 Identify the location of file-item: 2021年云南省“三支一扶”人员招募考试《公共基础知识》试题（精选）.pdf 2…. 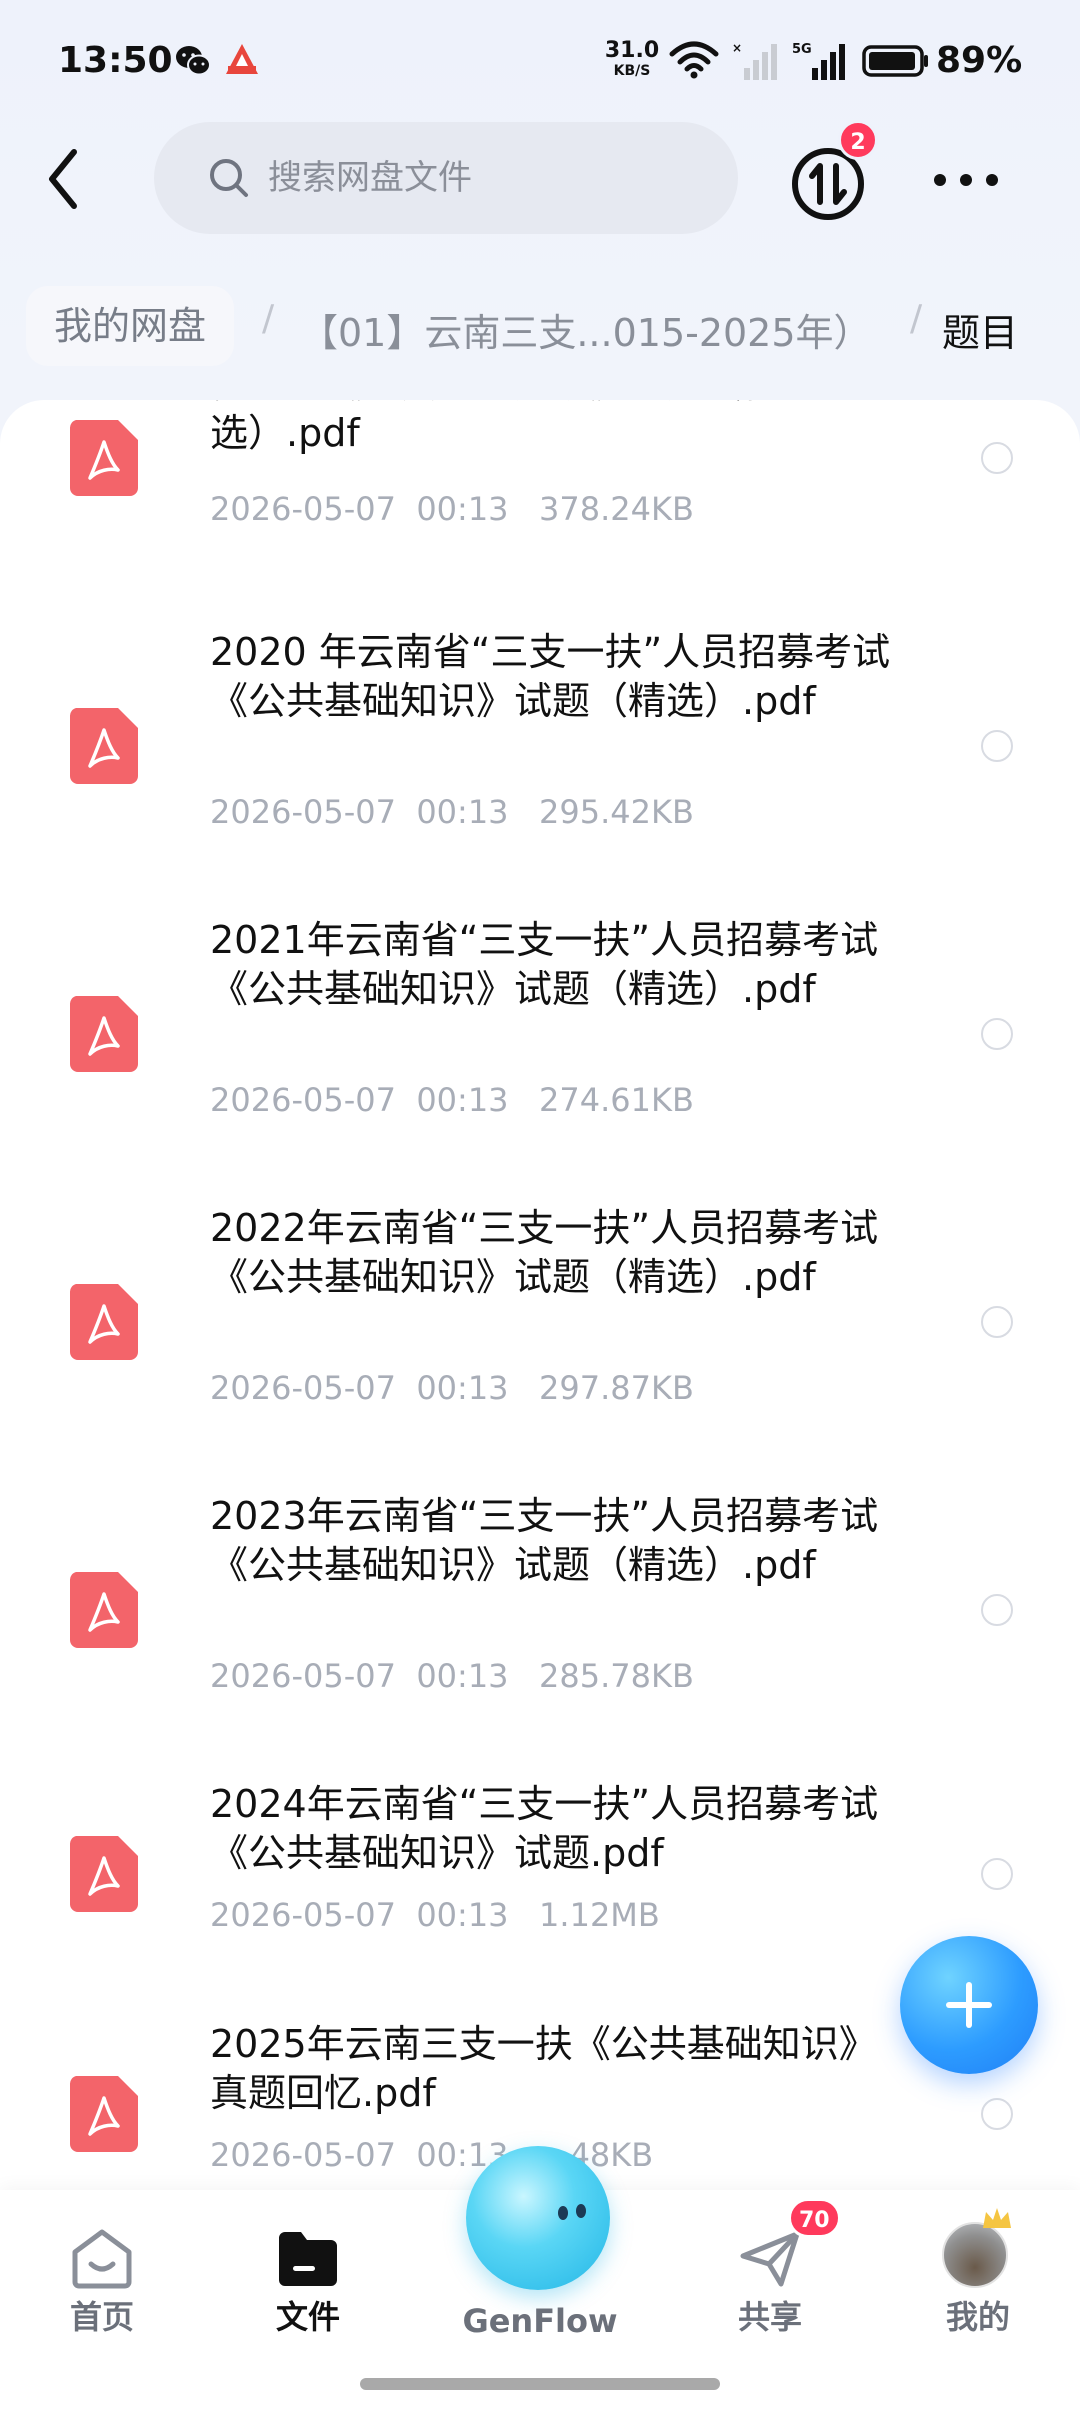
(540, 1060).